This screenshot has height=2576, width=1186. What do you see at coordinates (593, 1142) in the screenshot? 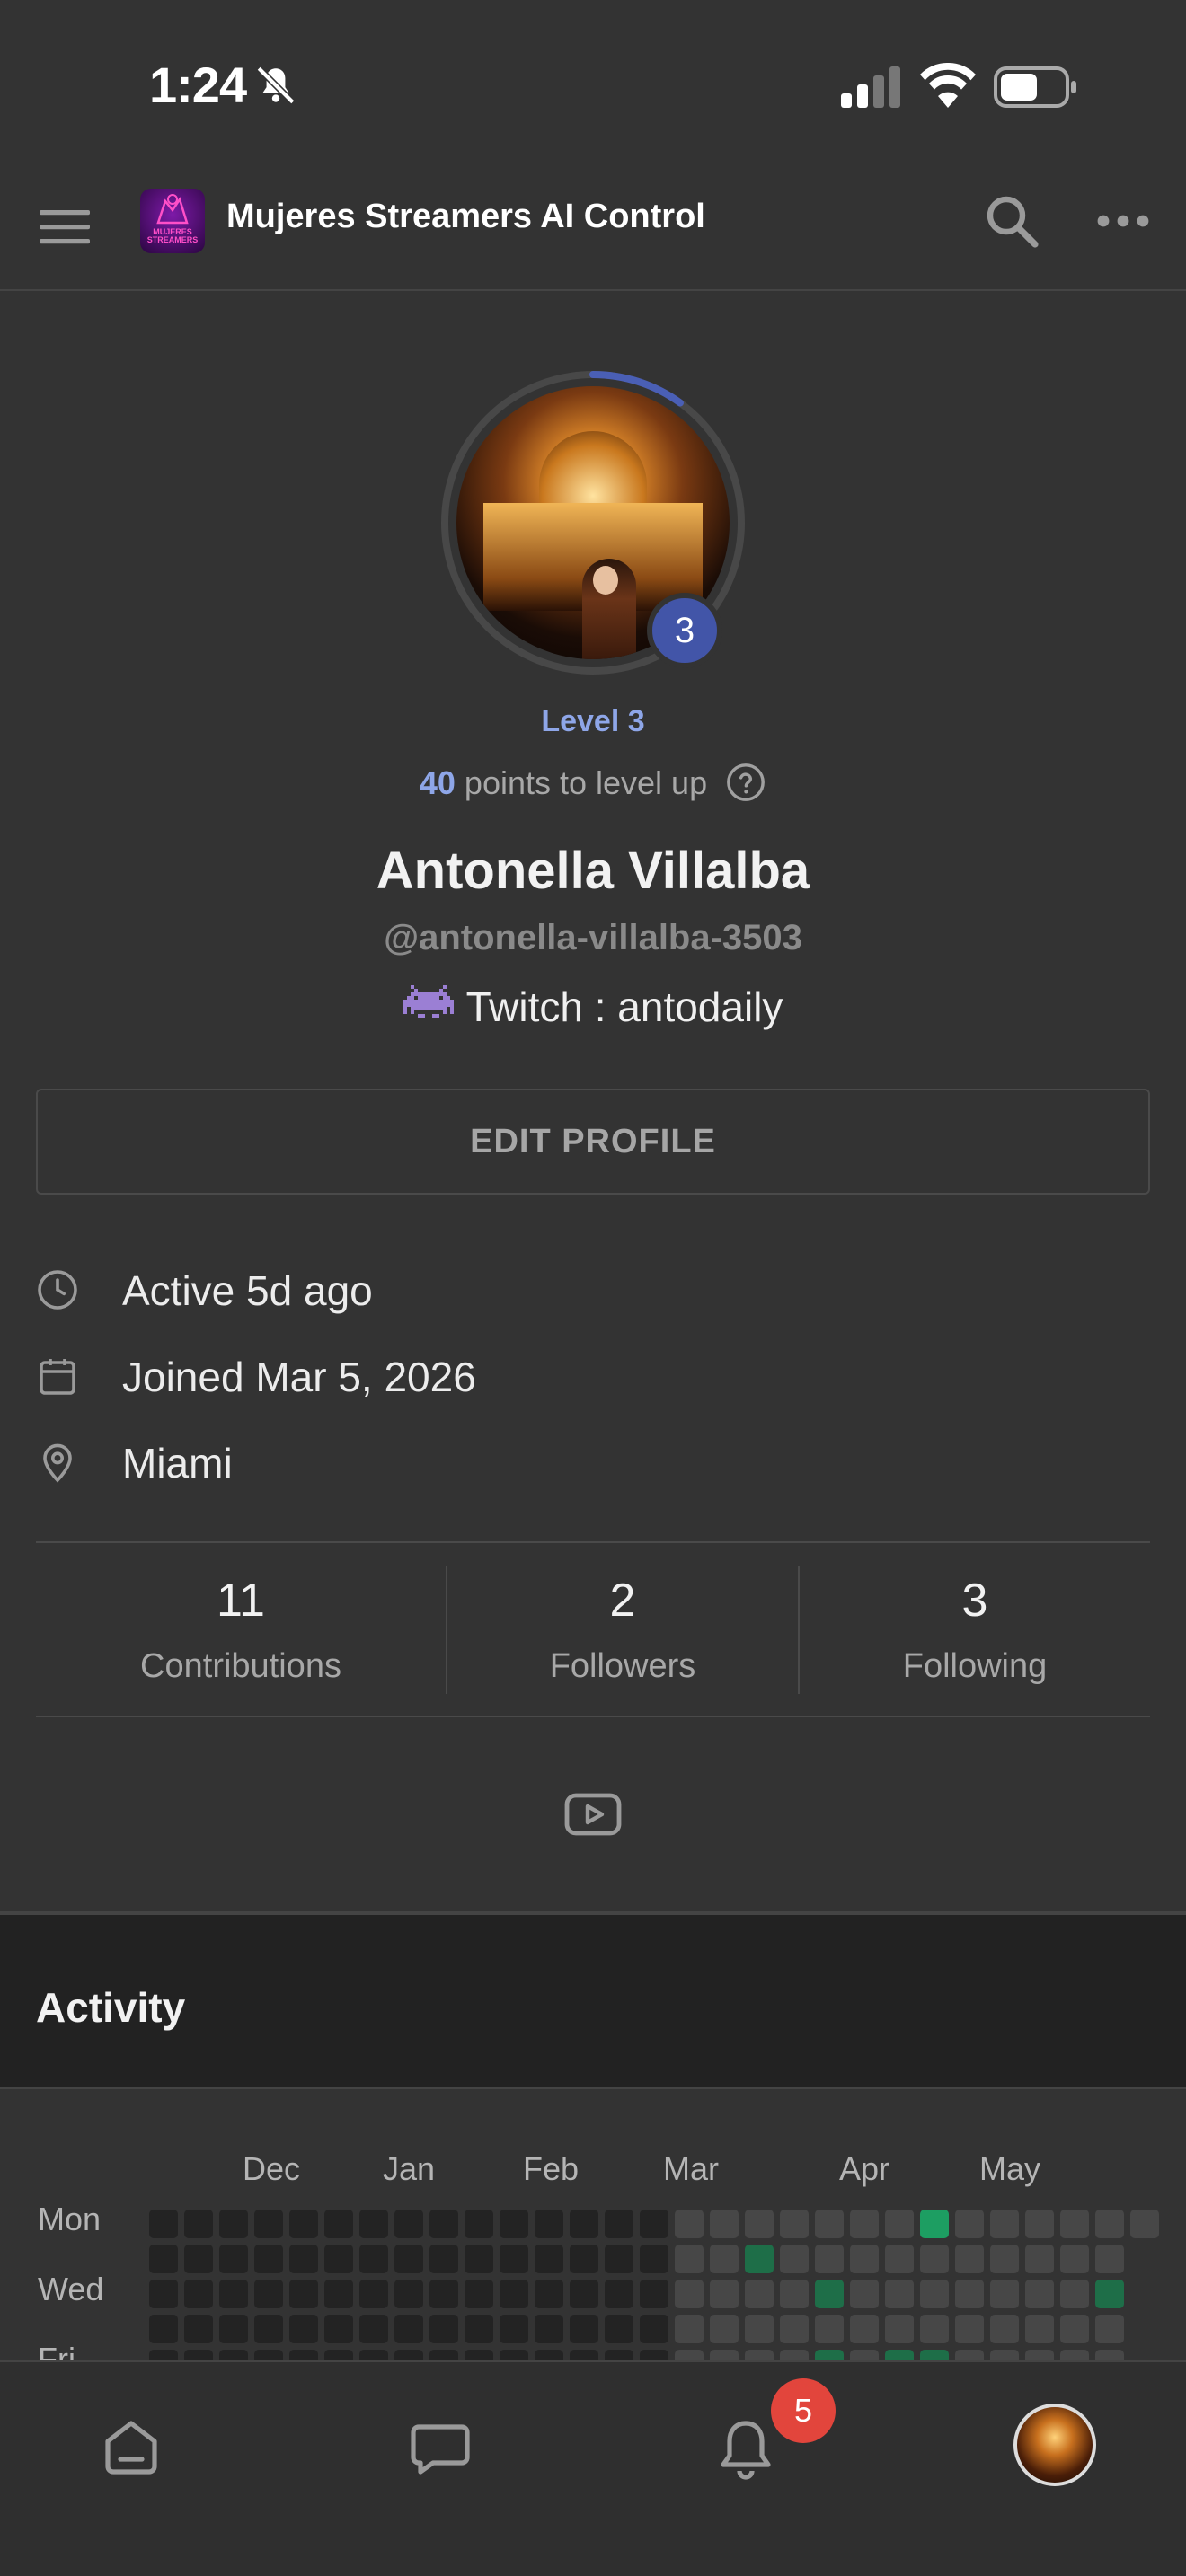
I see `edit-profile-button: EDIT PROFILE` at bounding box center [593, 1142].